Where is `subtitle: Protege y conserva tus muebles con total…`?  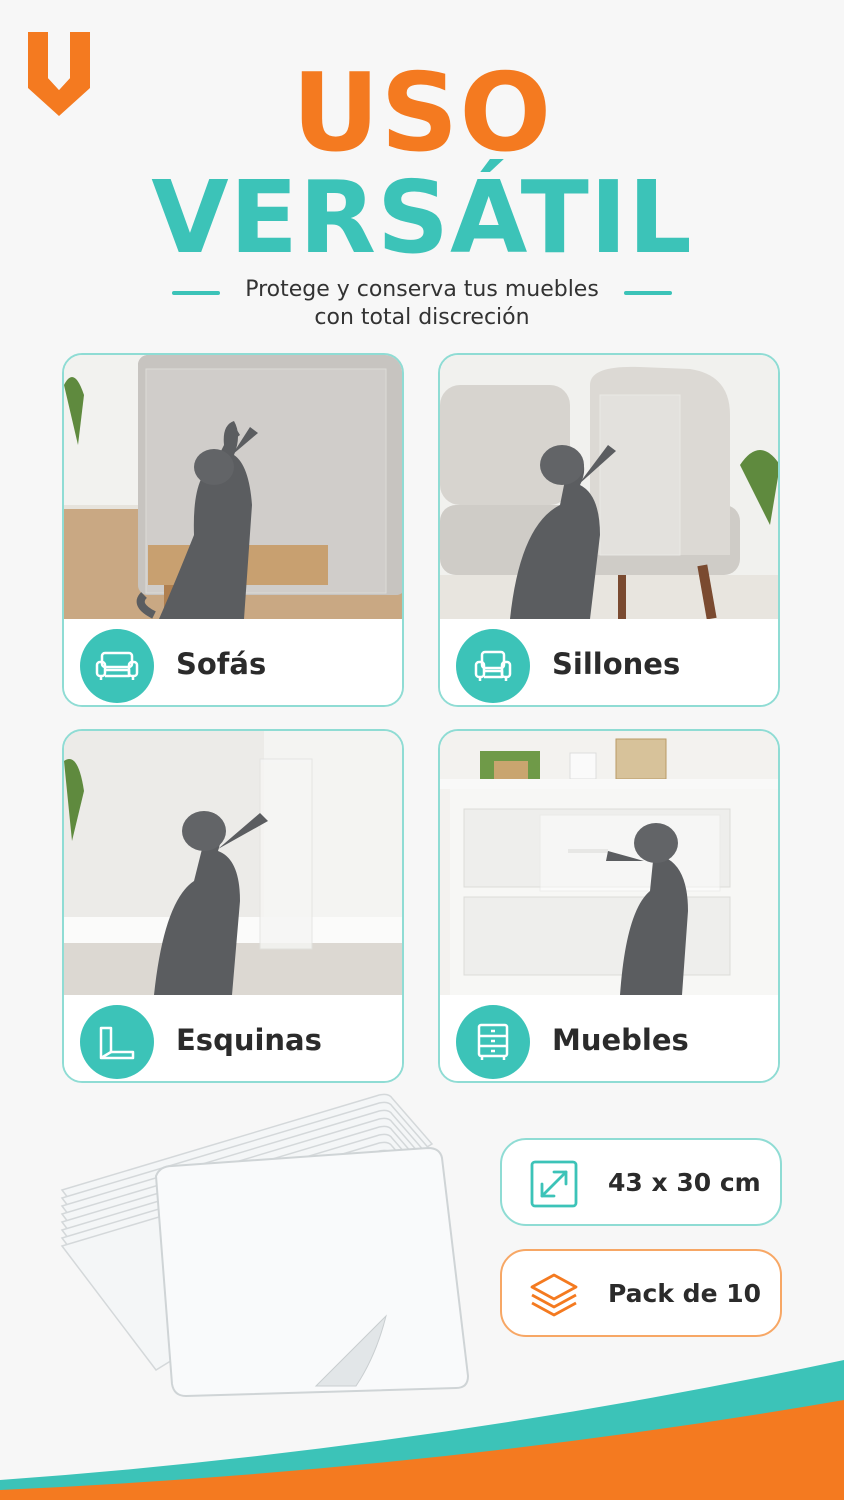 subtitle: Protege y conserva tus muebles con total… is located at coordinates (422, 304).